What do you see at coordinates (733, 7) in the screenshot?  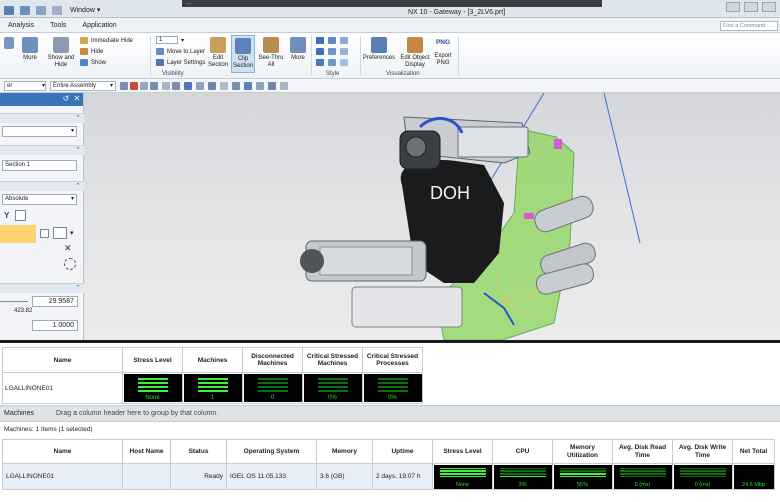 I see `minimize-button` at bounding box center [733, 7].